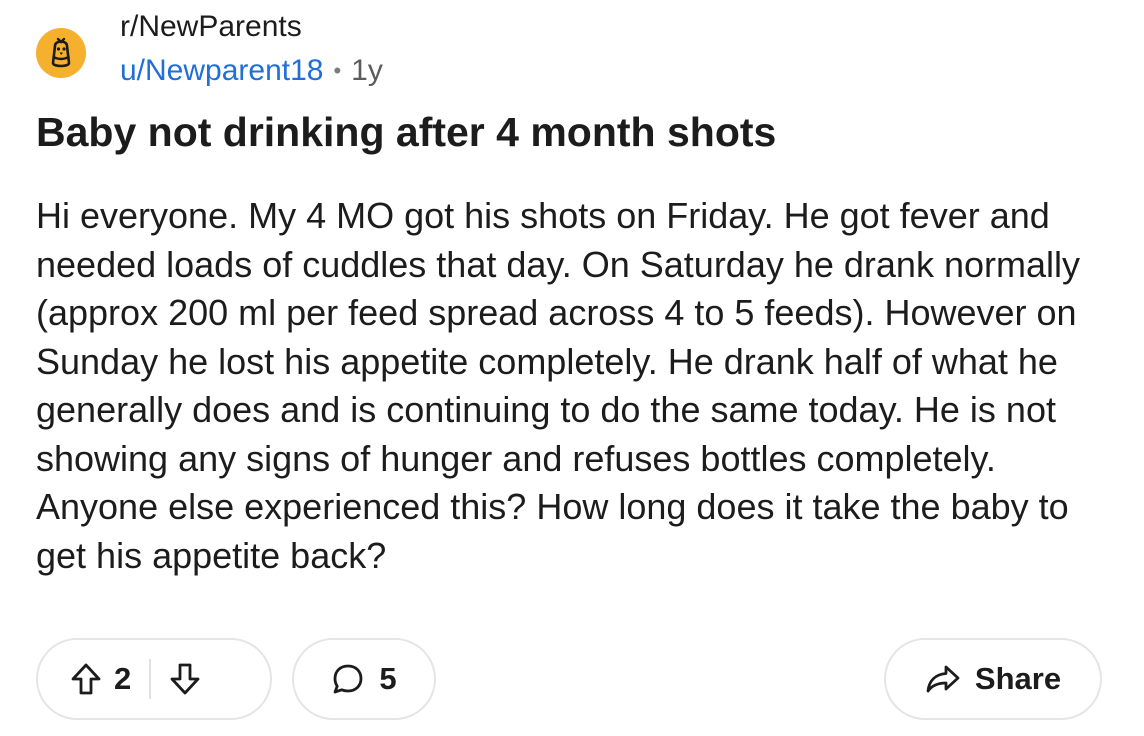 This screenshot has width=1144, height=736. Describe the element at coordinates (86, 679) in the screenshot. I see `arrow-up-icon` at that location.